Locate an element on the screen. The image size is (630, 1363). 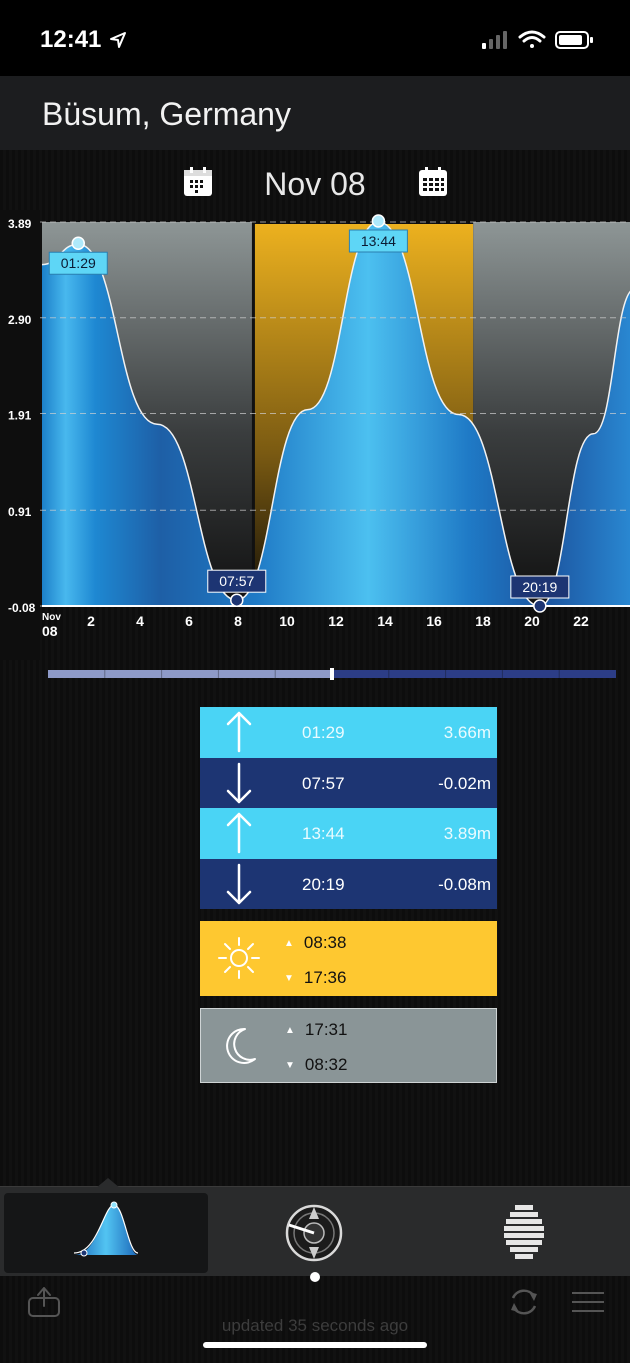
location-title: Büsum, Germany is located at coordinates (166, 114).